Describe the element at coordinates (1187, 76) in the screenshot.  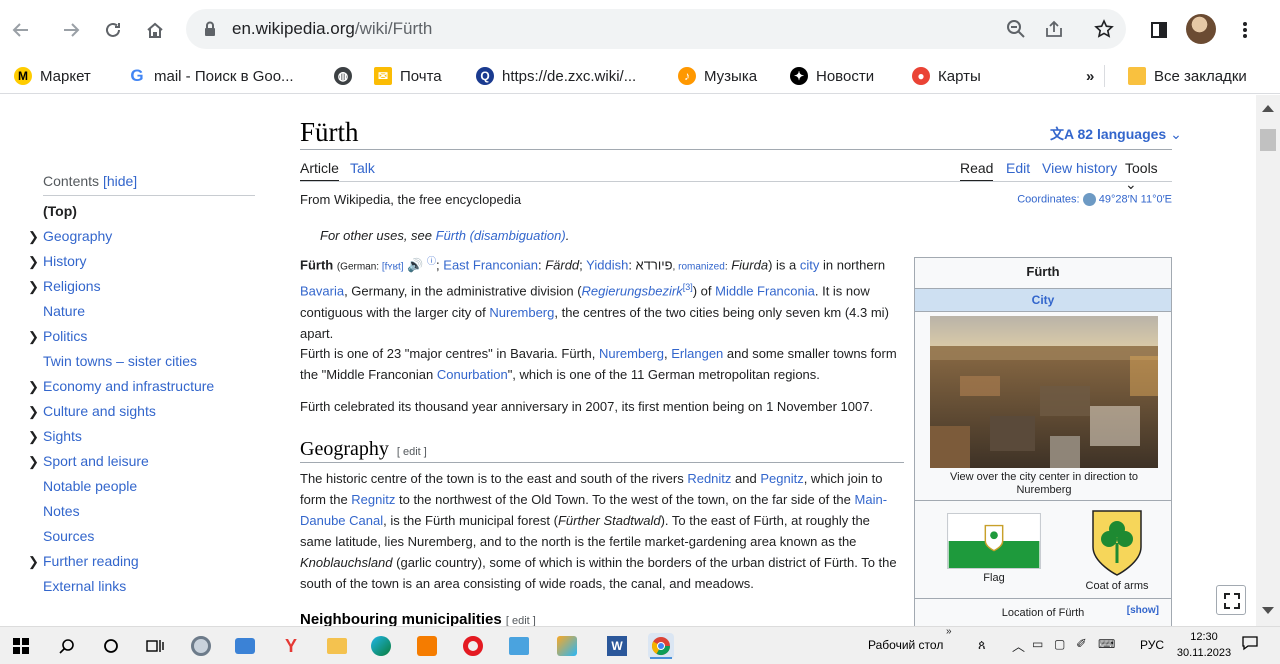
I see `all-bookmarks-folder: Все закладки` at that location.